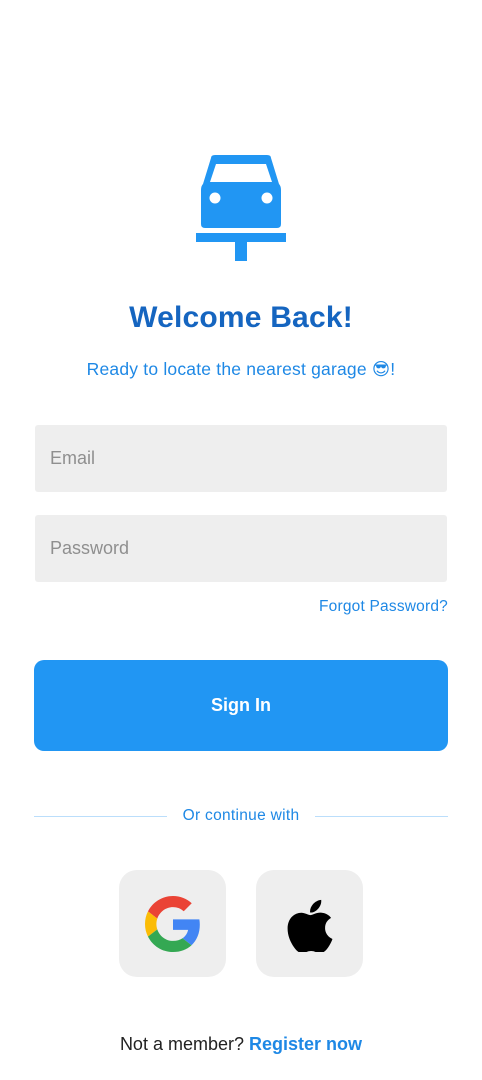 This screenshot has height=1080, width=482. I want to click on password-field-container, so click(241, 548).